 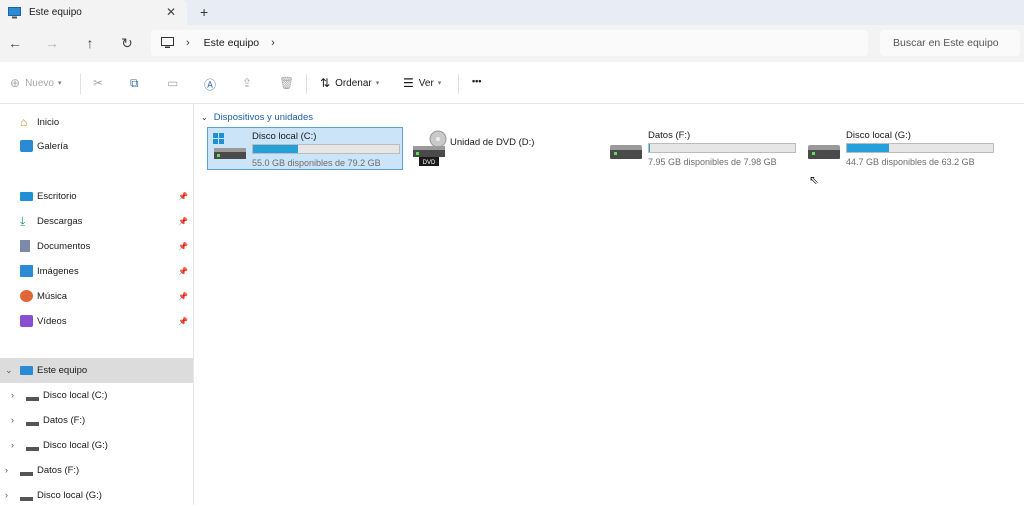 I want to click on copy-button: ⧉, so click(x=137, y=83).